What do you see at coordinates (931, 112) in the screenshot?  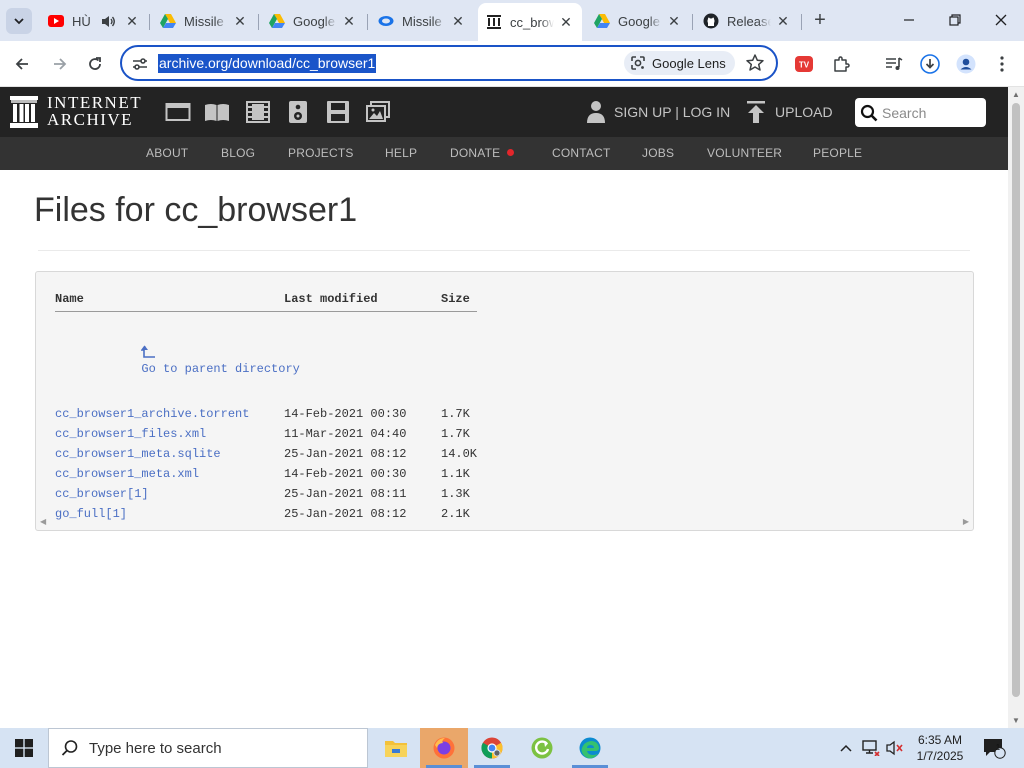 I see `archive-search-input` at bounding box center [931, 112].